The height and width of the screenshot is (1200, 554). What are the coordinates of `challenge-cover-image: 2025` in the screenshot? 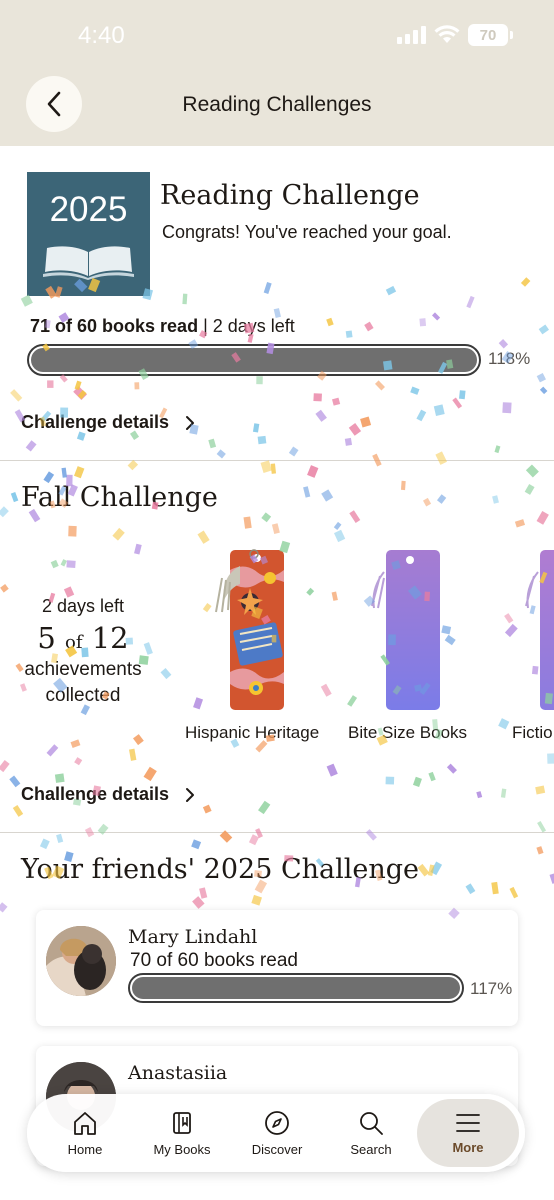 It's located at (88, 234).